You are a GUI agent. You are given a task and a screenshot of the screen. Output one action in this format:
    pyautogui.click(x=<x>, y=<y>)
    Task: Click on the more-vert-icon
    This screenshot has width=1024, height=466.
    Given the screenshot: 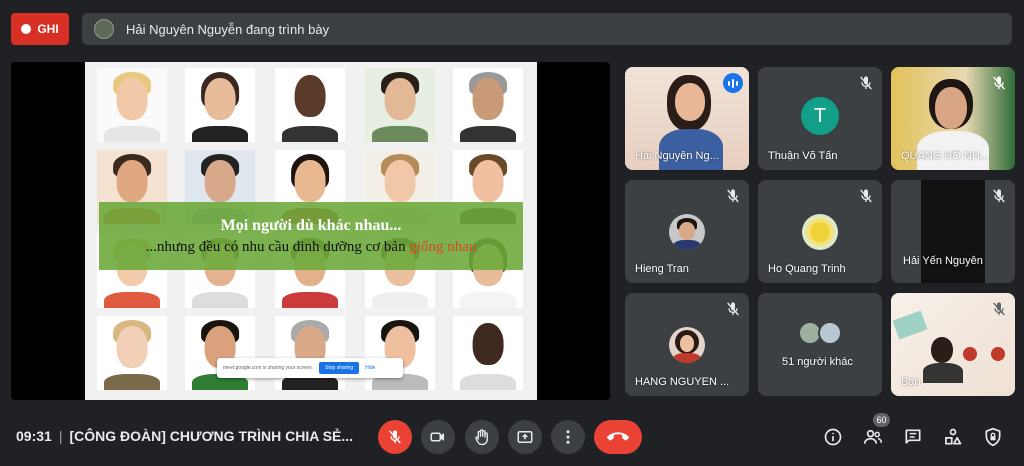 What is the action you would take?
    pyautogui.click(x=568, y=437)
    